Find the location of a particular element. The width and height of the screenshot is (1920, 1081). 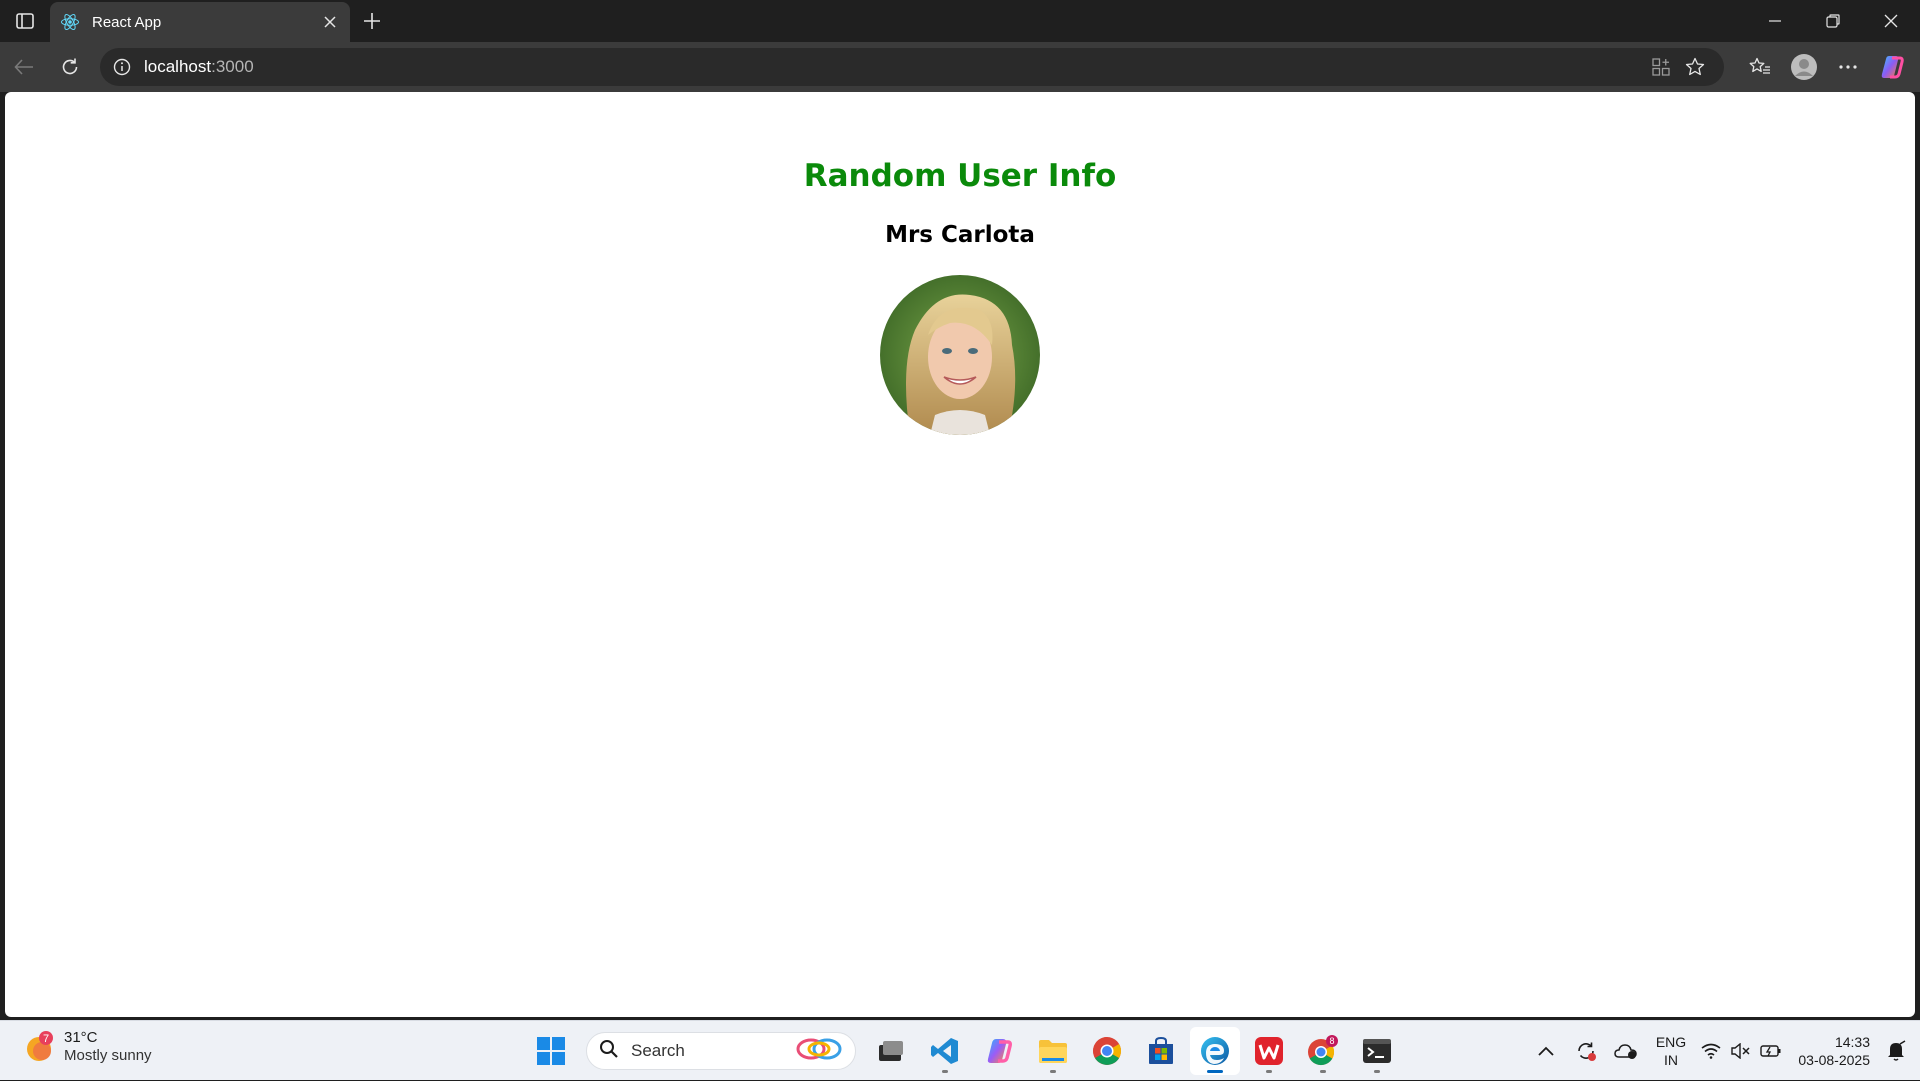

url-text: localhost:3000 is located at coordinates (894, 67).